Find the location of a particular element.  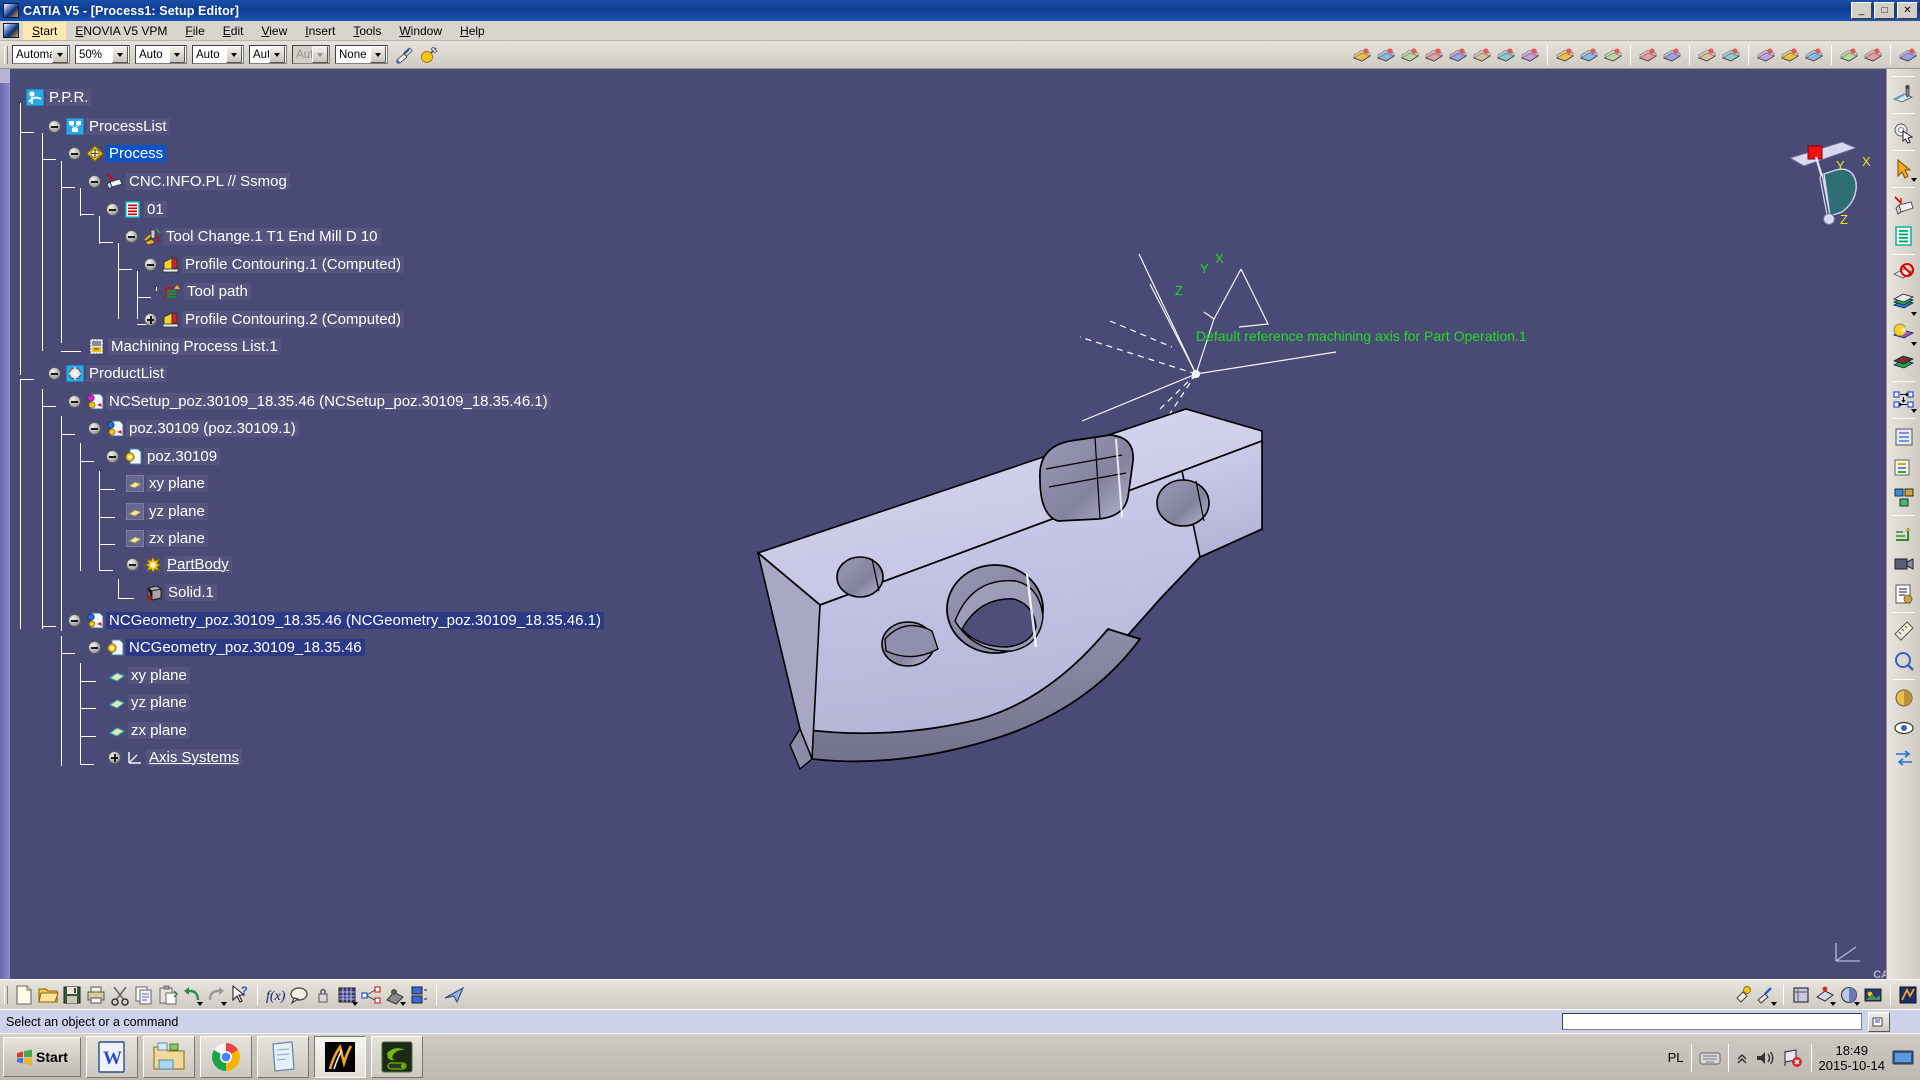

restore-button: □ is located at coordinates (1884, 10).